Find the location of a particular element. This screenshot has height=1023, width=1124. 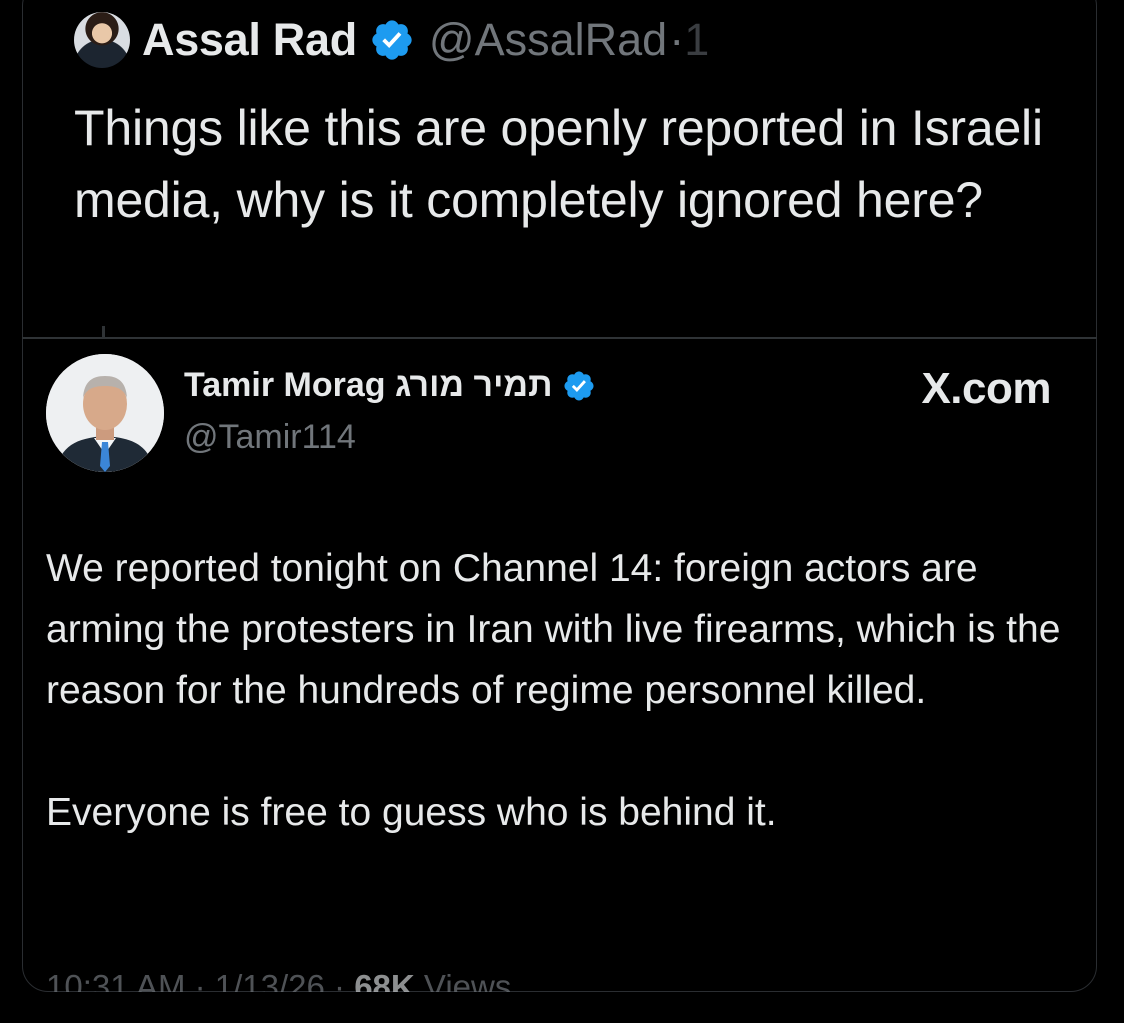

quoted-avatar is located at coordinates (105, 413).